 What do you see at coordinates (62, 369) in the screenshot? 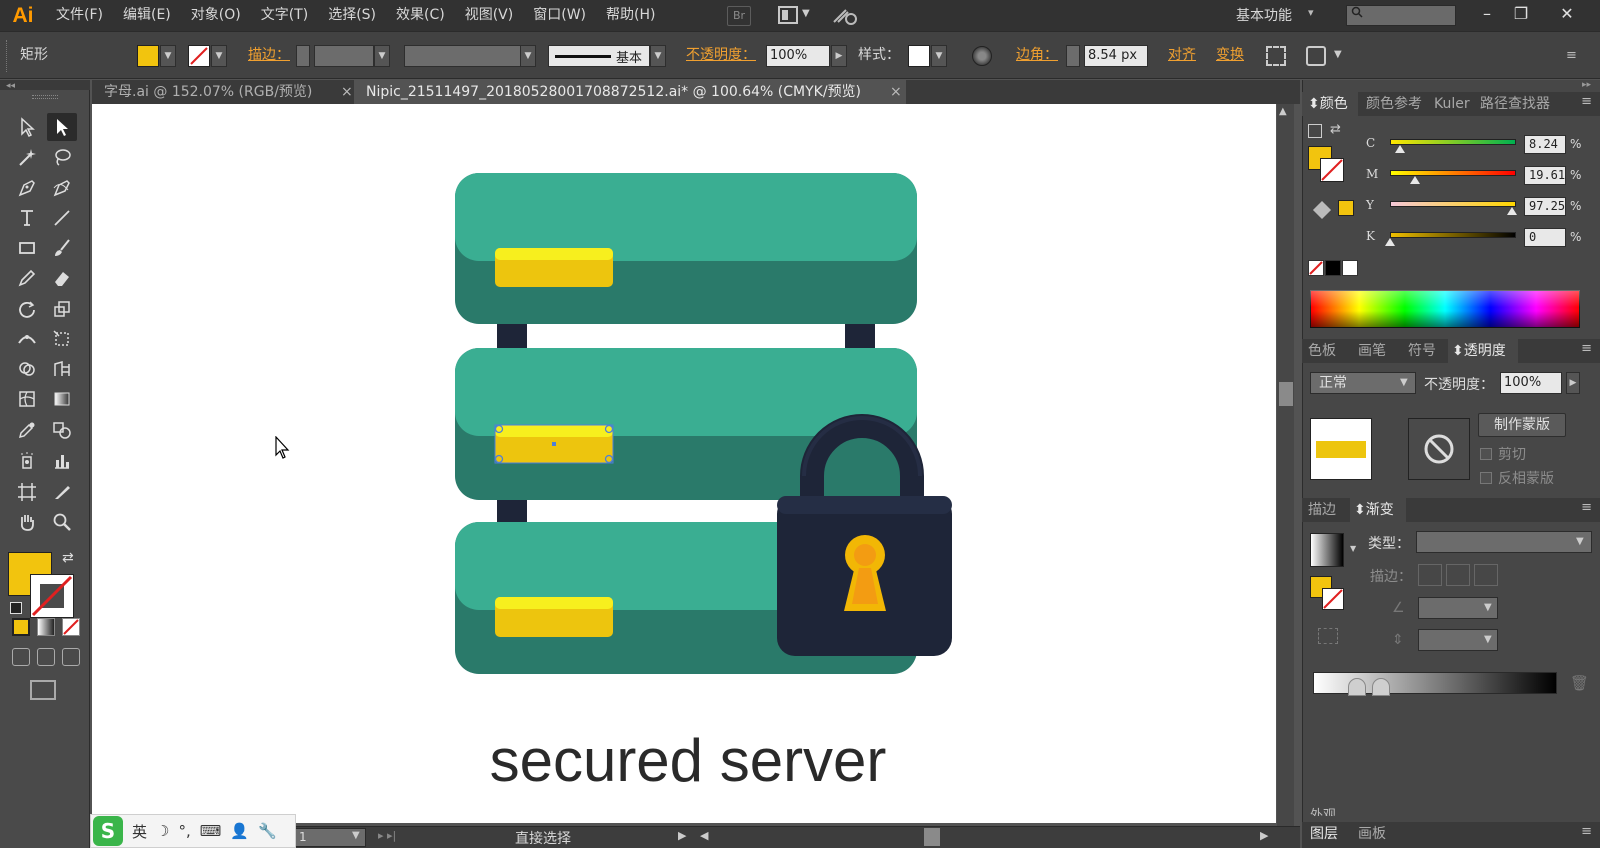
I see `perspective-grid-tool-icon` at bounding box center [62, 369].